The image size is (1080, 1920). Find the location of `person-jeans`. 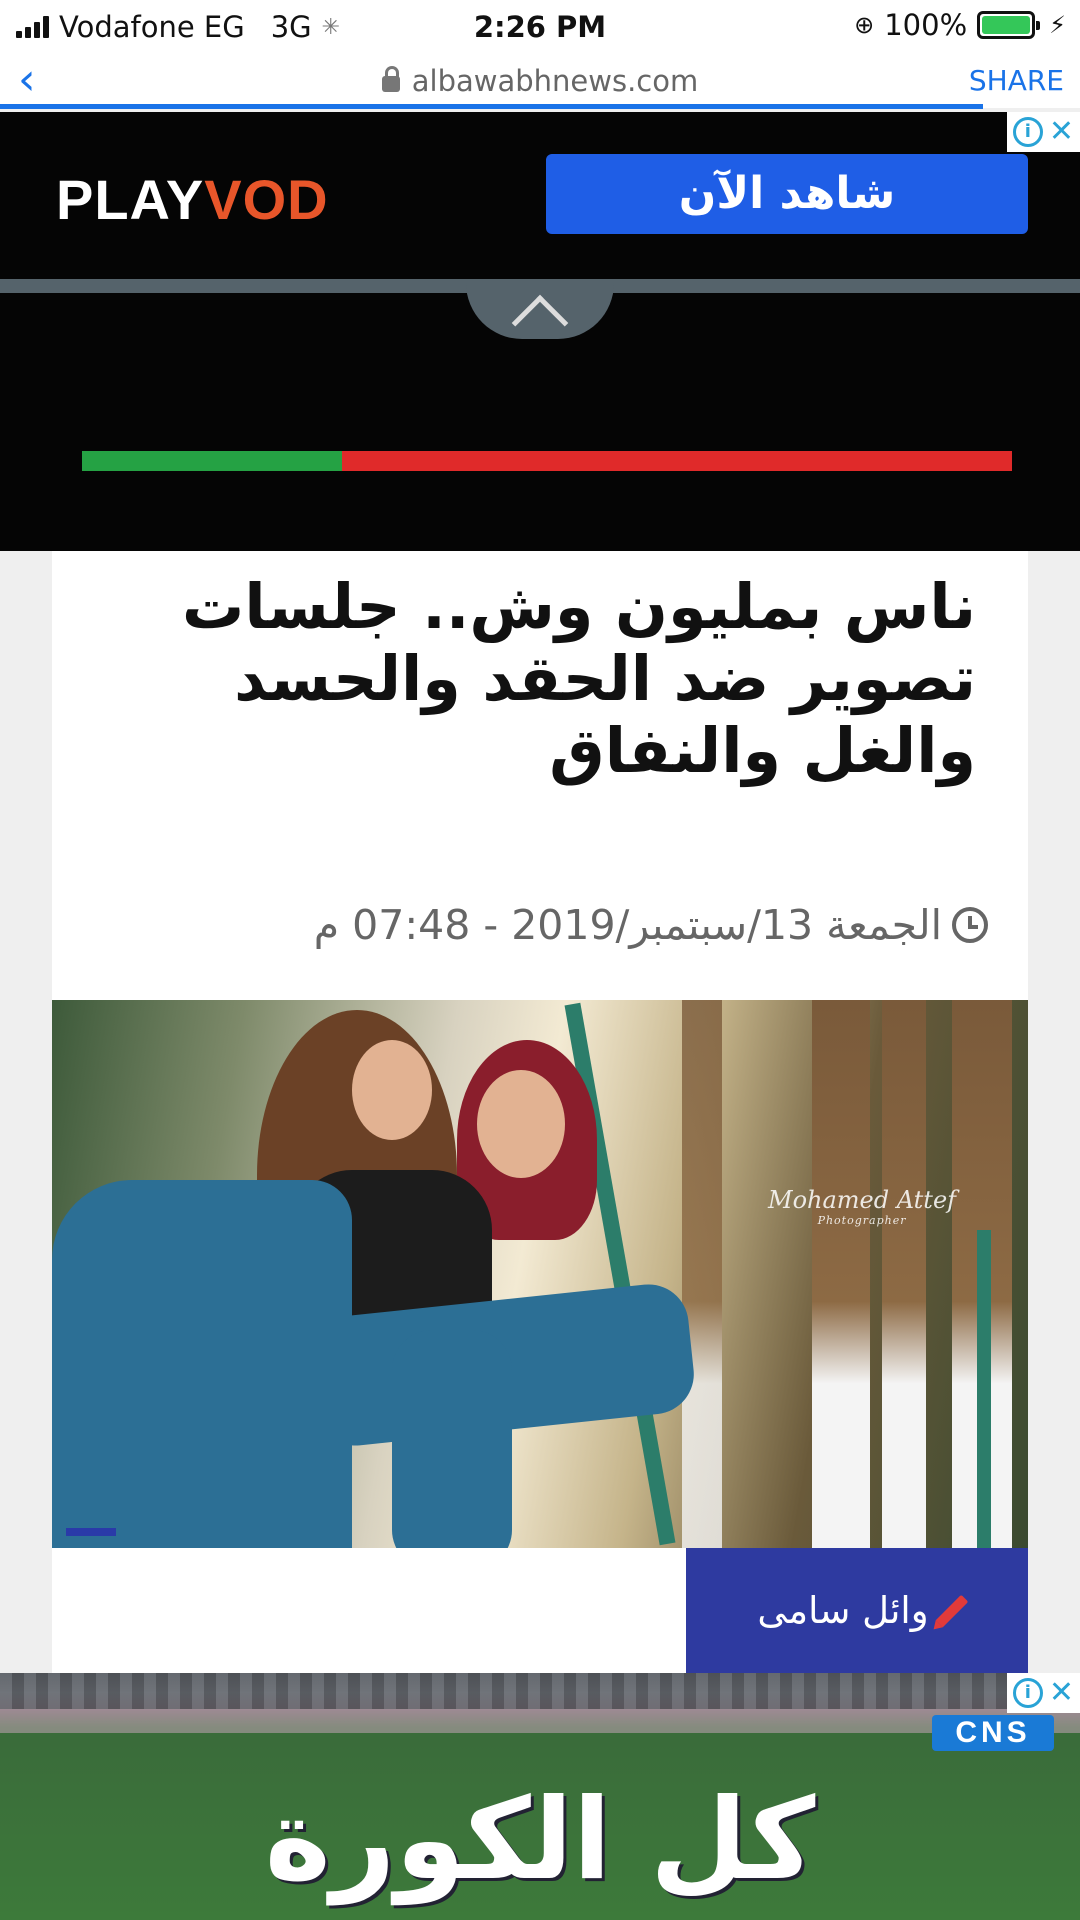

person-jeans is located at coordinates (452, 1439).